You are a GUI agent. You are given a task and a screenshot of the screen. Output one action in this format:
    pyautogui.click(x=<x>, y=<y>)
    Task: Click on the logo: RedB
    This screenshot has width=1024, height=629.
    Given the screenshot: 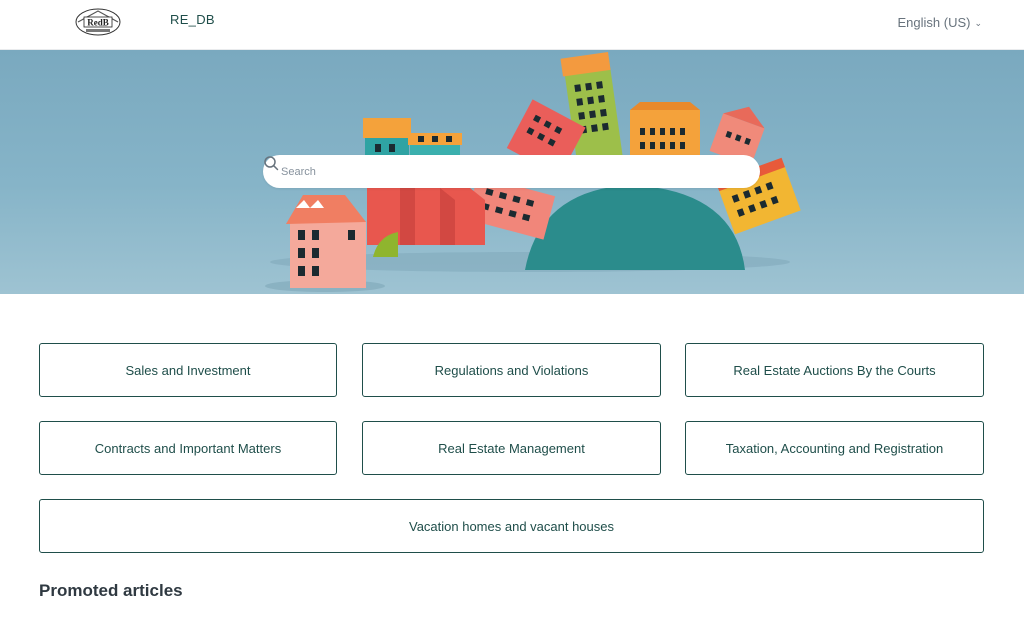 What is the action you would take?
    pyautogui.click(x=98, y=22)
    